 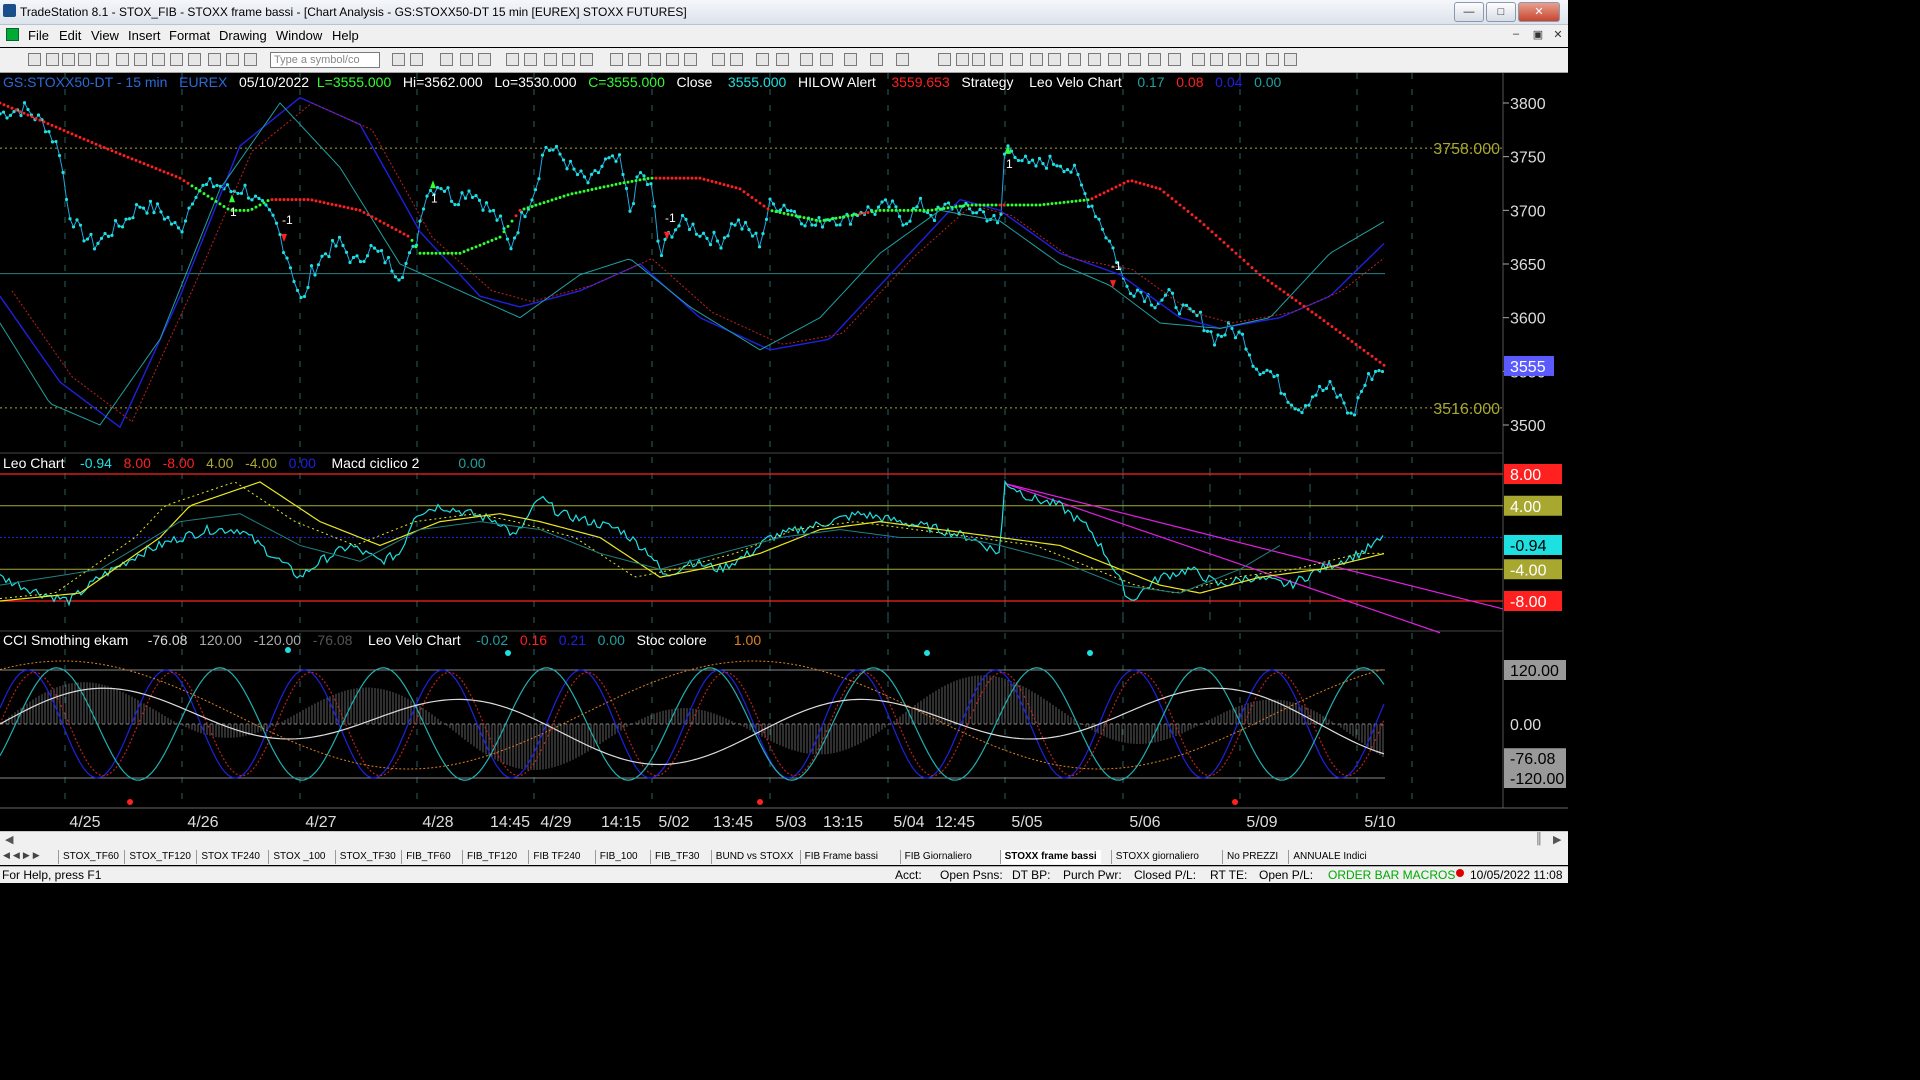 What do you see at coordinates (230, 857) in the screenshot?
I see `tab-stox-tf240: STOX TF240` at bounding box center [230, 857].